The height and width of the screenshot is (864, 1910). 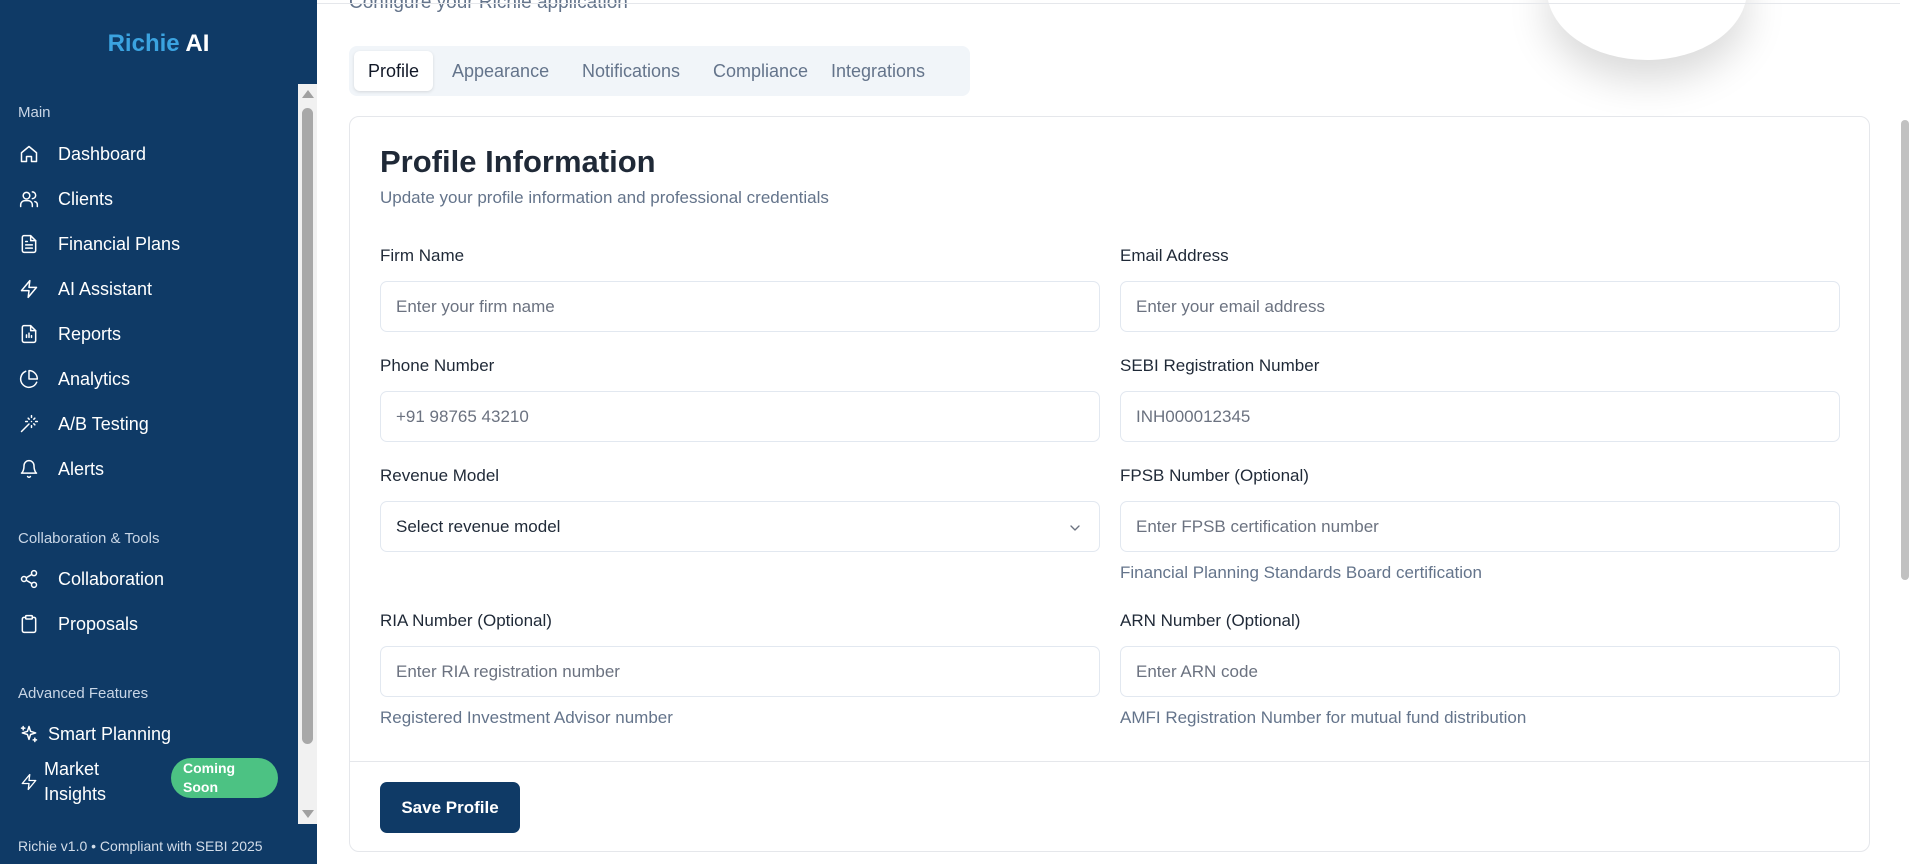 I want to click on floating-shadow, so click(x=1647, y=30).